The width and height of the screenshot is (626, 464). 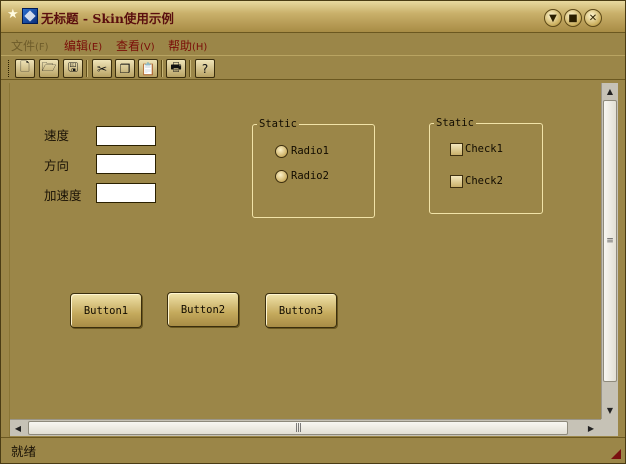 What do you see at coordinates (281, 151) in the screenshot?
I see `radio1-button` at bounding box center [281, 151].